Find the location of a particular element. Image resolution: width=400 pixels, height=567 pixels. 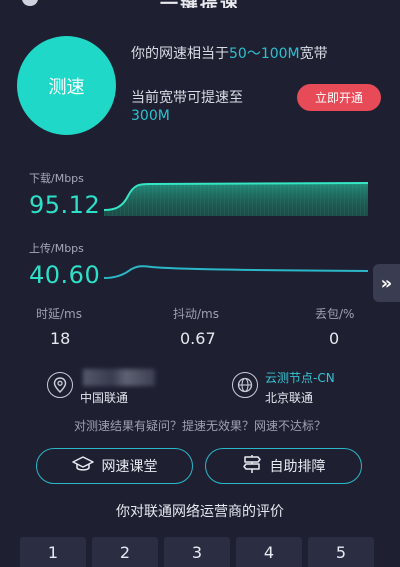

speed-equivalent-suffix: 宽带 is located at coordinates (313, 54).